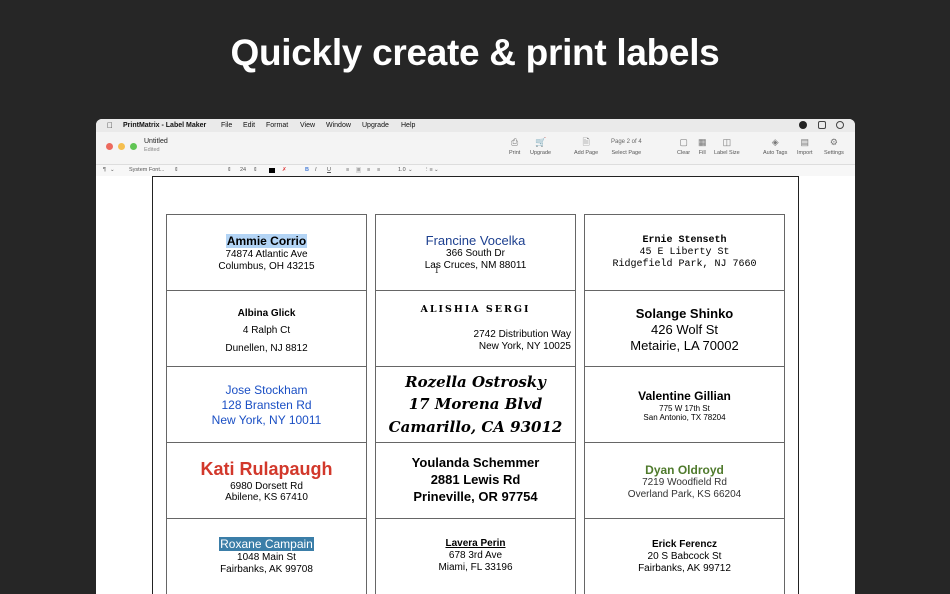 The image size is (950, 594). What do you see at coordinates (378, 170) in the screenshot?
I see `align-justify-icon: ≡` at bounding box center [378, 170].